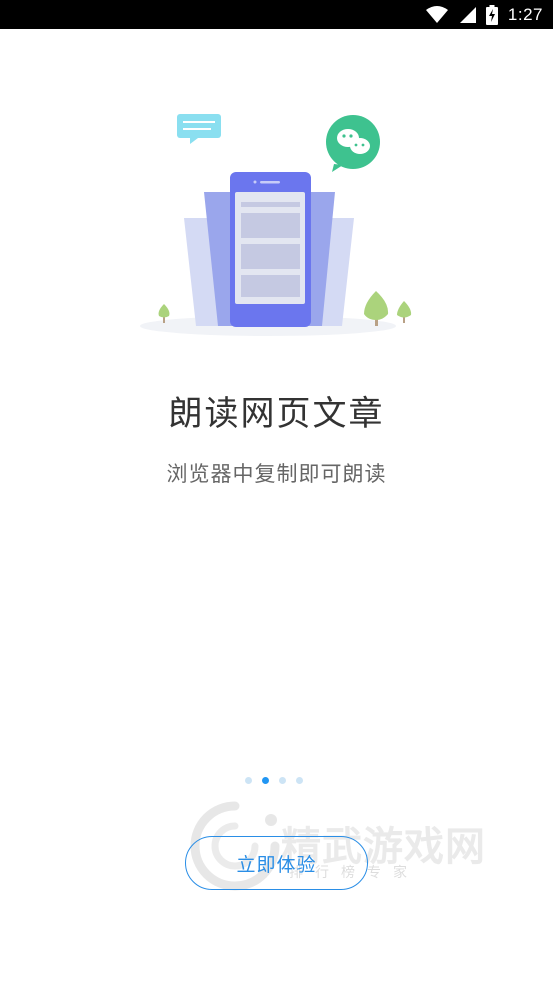  I want to click on page-indicator, so click(274, 780).